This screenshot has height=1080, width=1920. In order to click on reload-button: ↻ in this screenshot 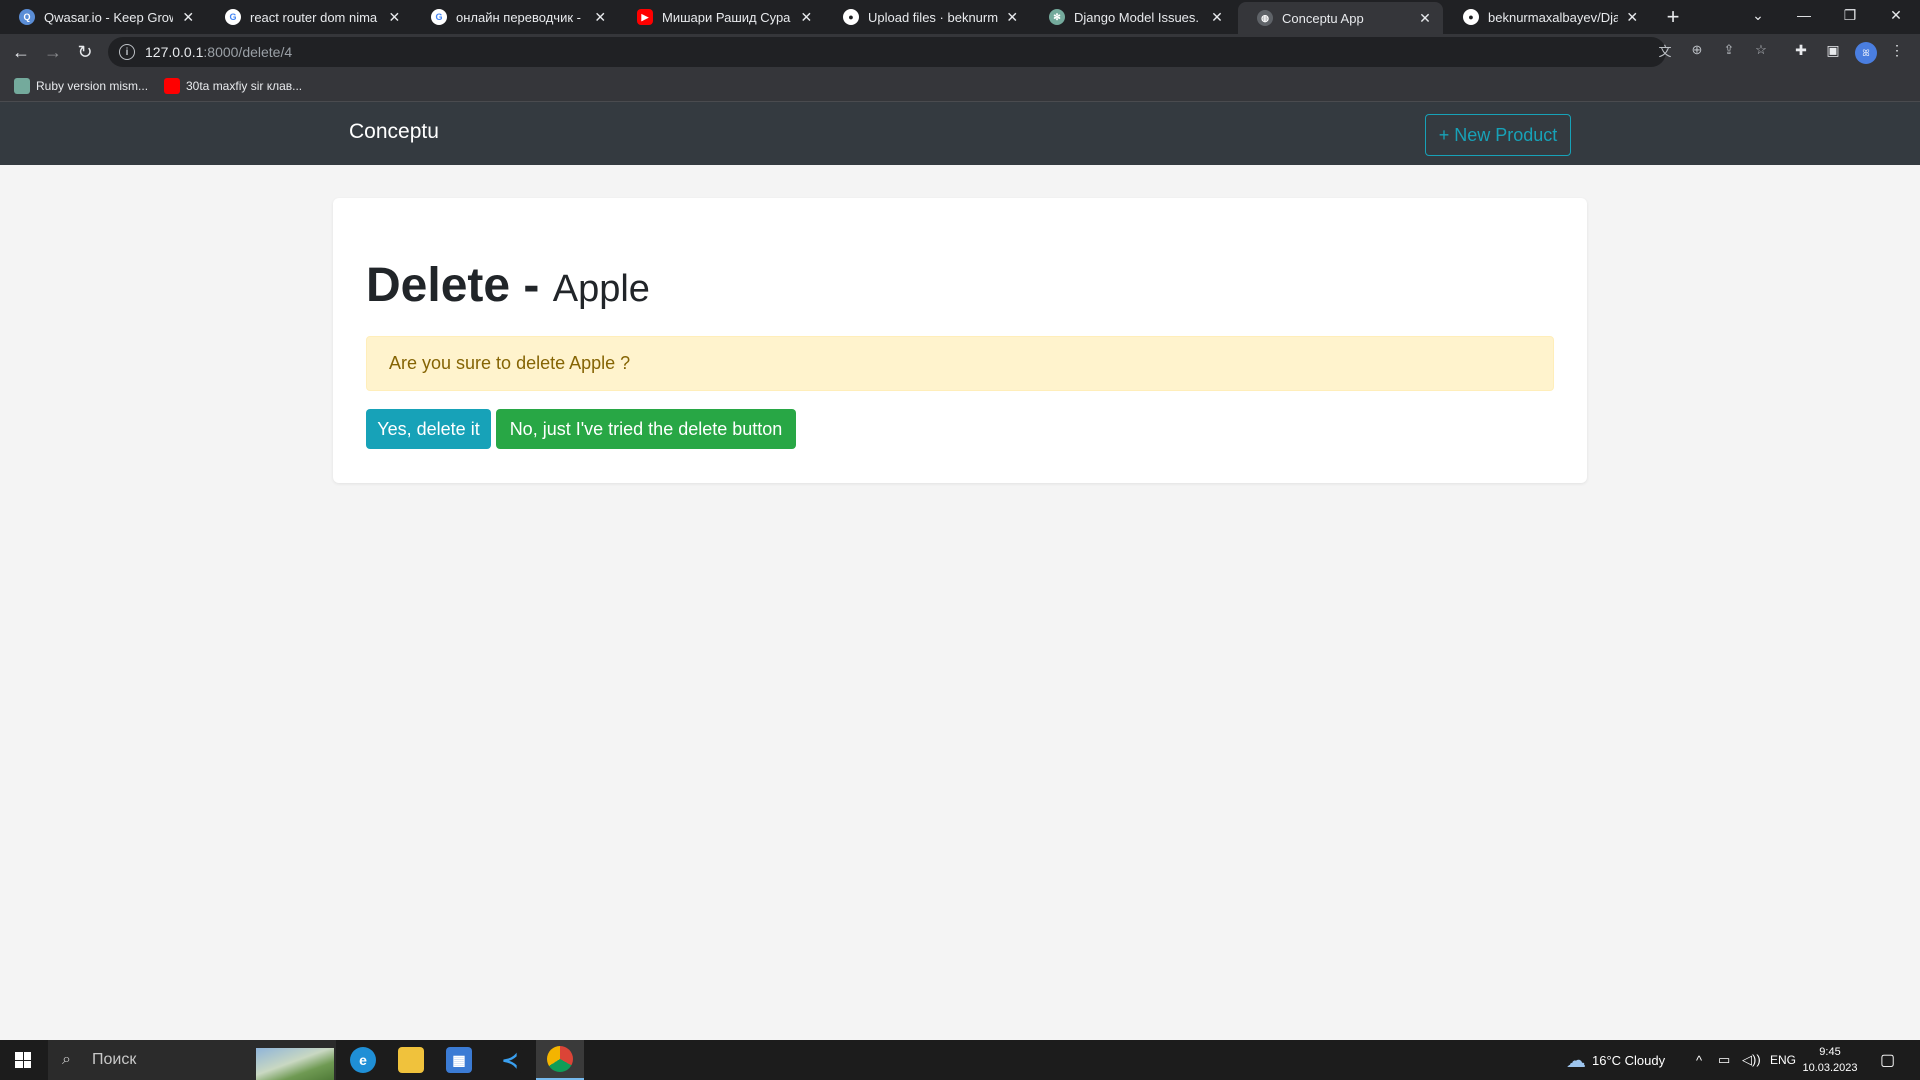, I will do `click(85, 52)`.